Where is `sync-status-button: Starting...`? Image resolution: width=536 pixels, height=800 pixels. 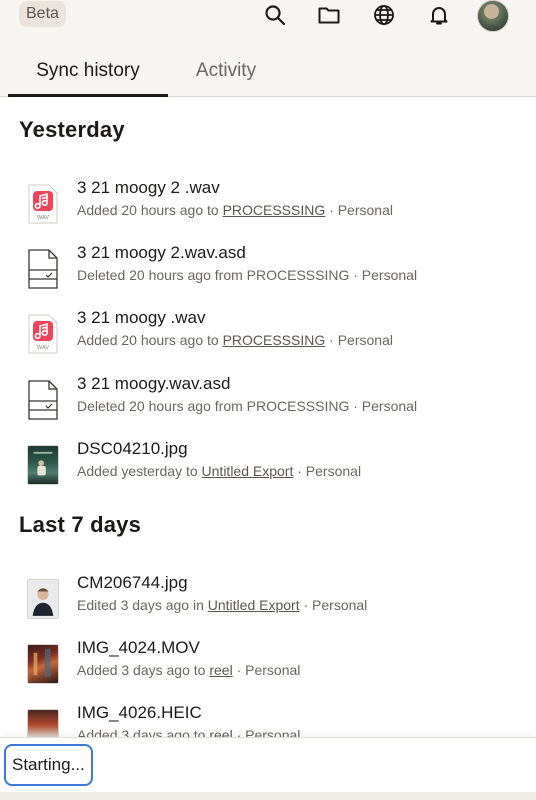 sync-status-button: Starting... is located at coordinates (48, 765).